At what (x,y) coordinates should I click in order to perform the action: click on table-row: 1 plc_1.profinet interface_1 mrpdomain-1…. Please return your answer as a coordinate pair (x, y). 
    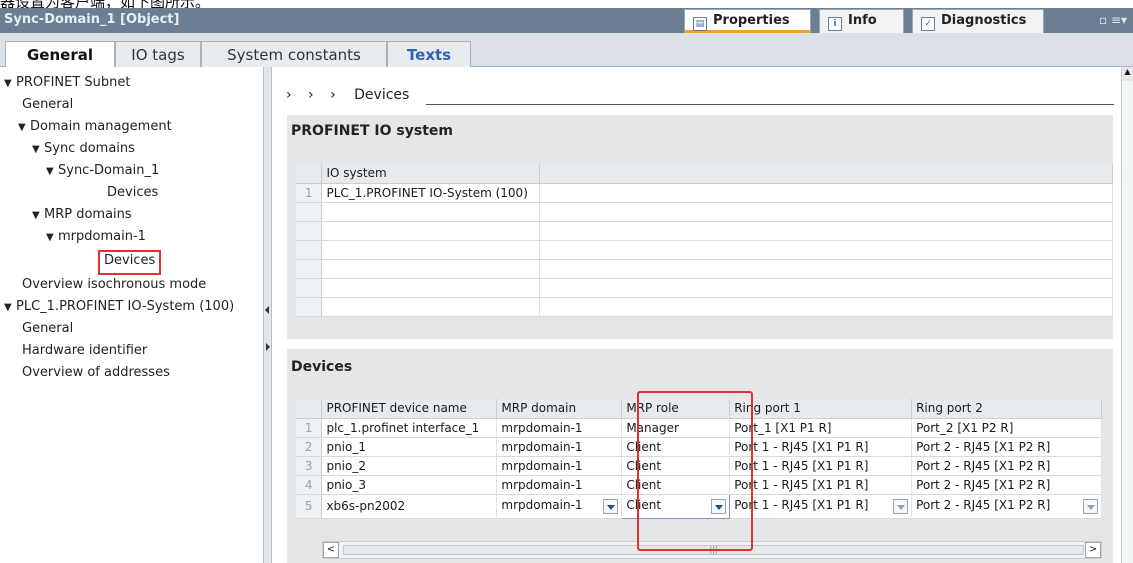
    Looking at the image, I should click on (699, 428).